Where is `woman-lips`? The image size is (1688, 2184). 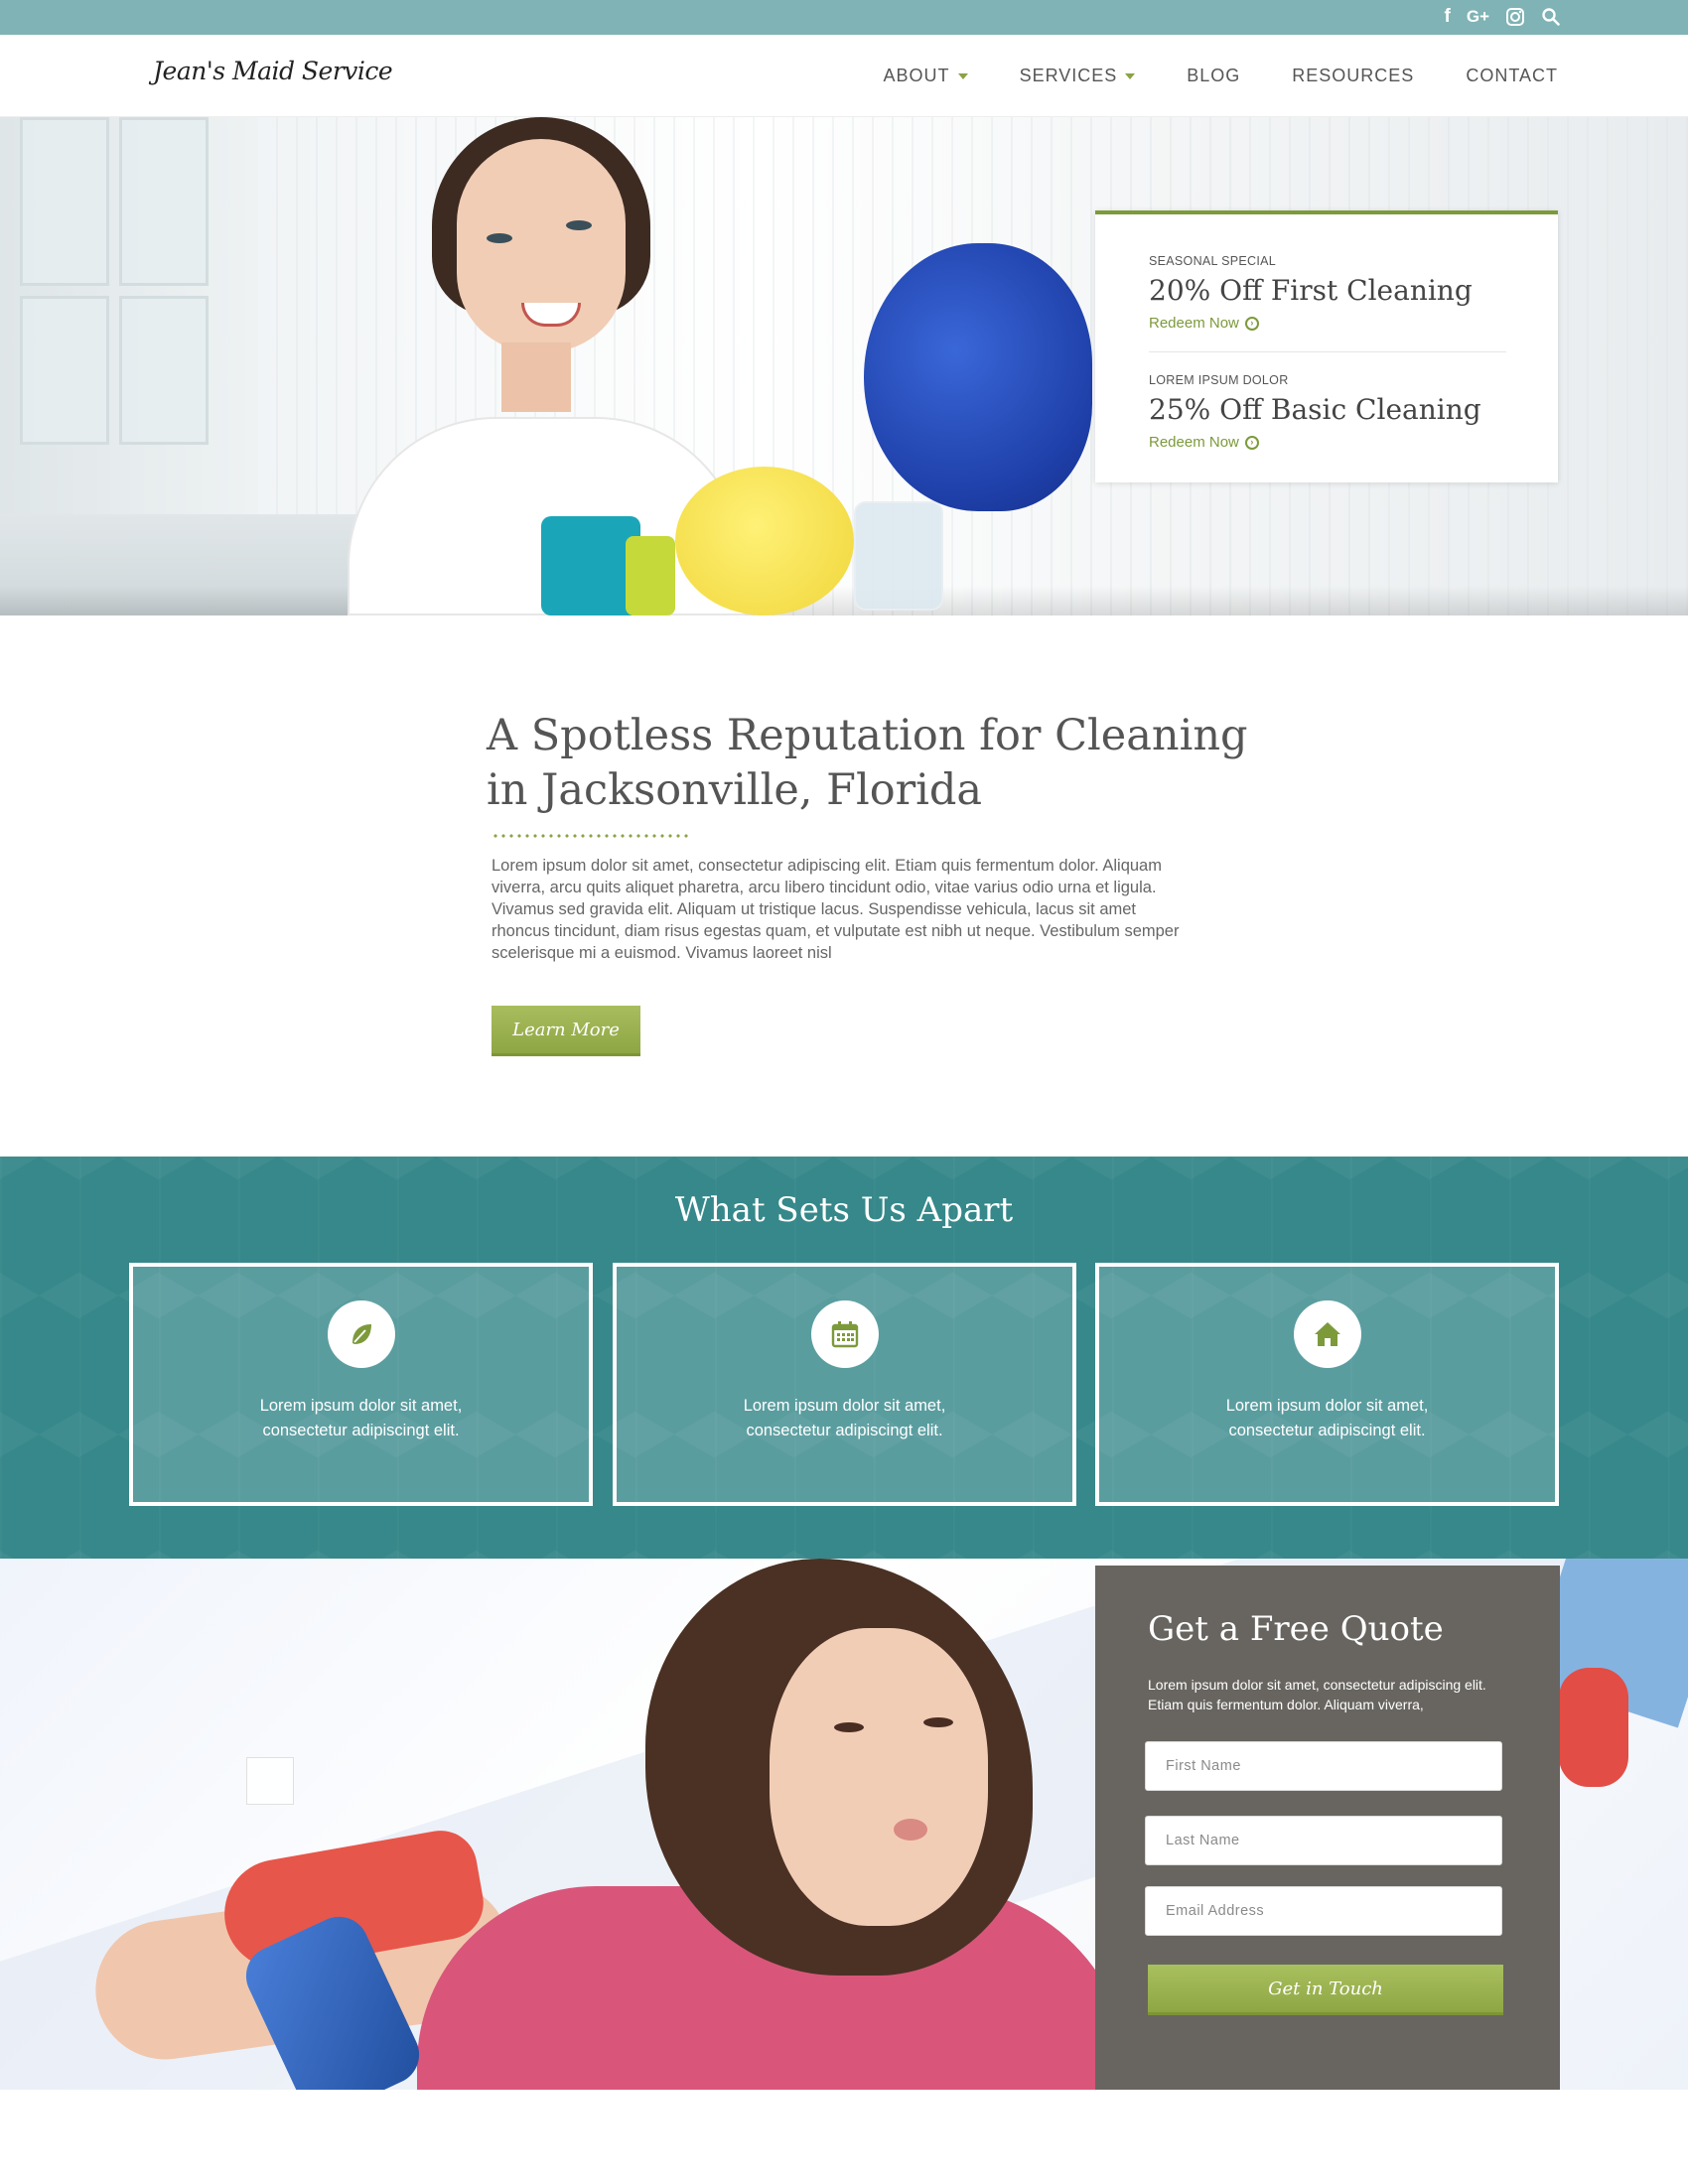
woman-lips is located at coordinates (910, 1830).